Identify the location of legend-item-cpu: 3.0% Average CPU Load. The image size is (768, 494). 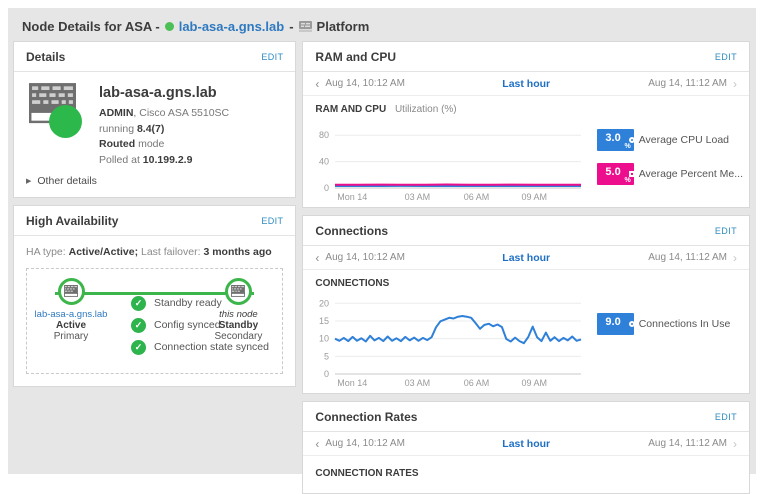
(670, 140).